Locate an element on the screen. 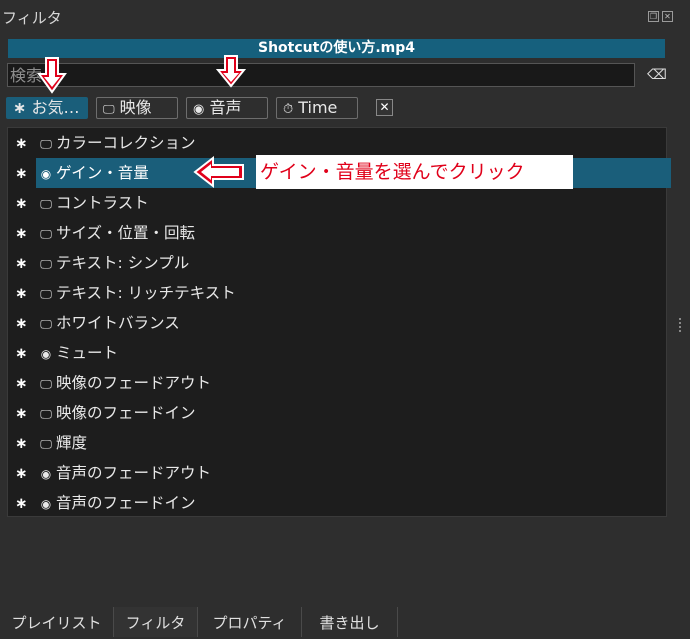 The width and height of the screenshot is (690, 639). filter-label: 映像のフェードイン is located at coordinates (126, 413).